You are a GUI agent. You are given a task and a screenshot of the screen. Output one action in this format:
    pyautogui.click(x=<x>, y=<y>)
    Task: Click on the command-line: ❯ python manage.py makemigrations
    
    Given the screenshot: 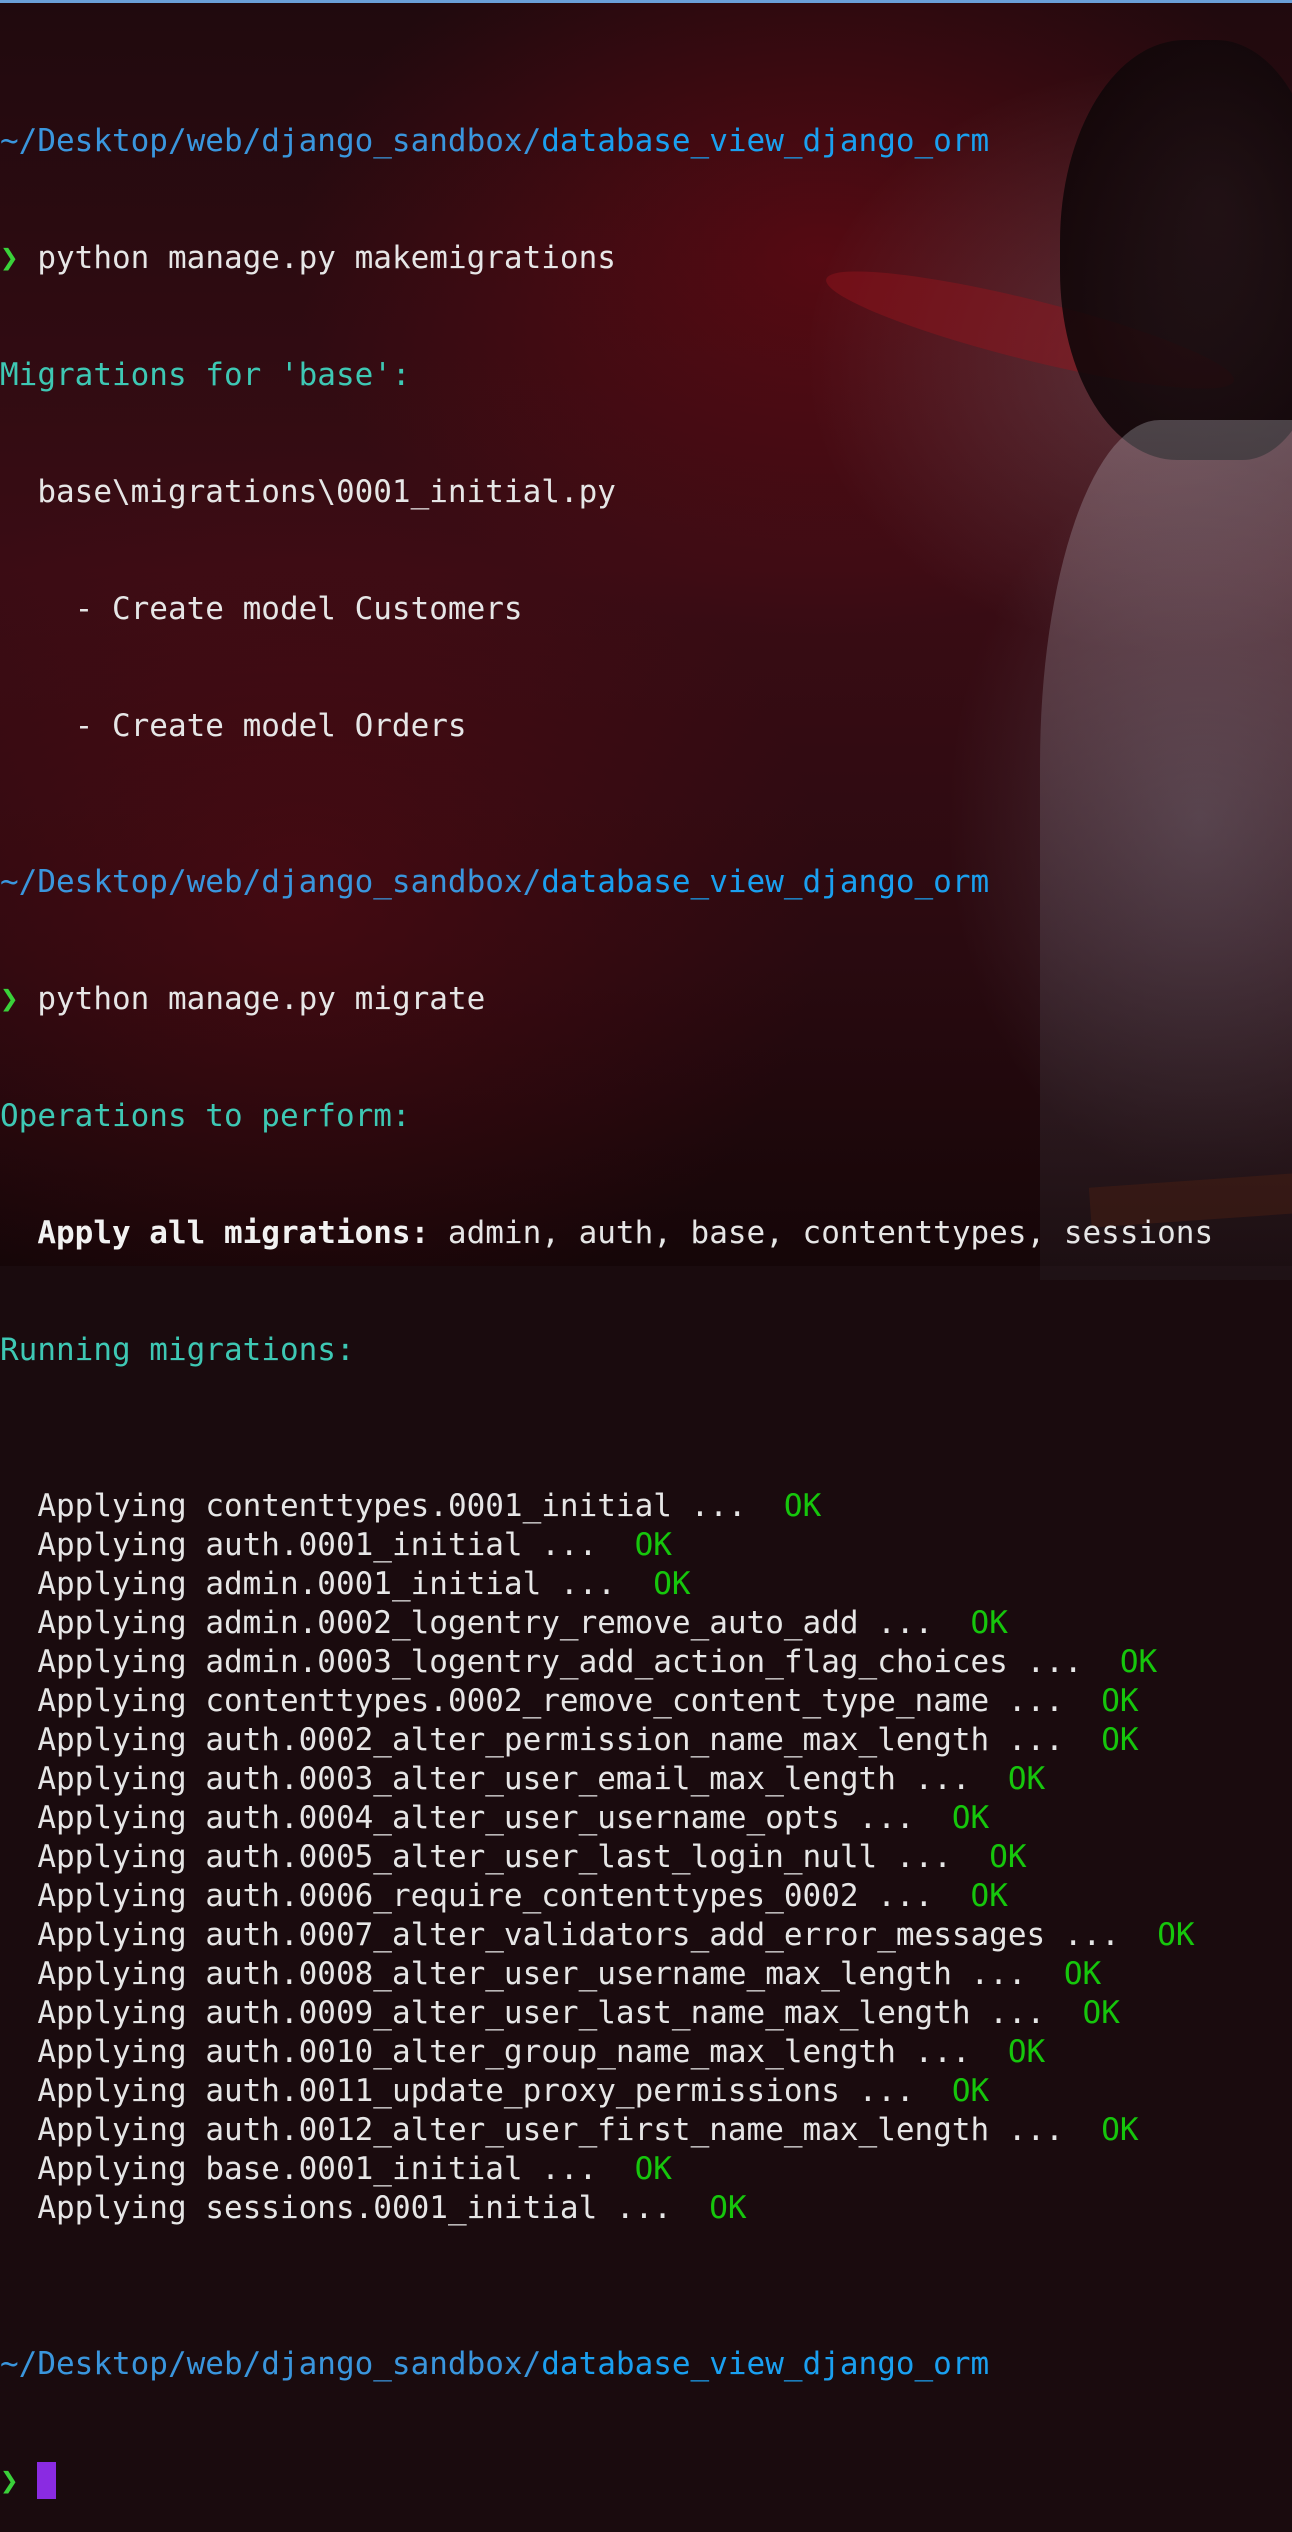 What is the action you would take?
    pyautogui.click(x=606, y=258)
    